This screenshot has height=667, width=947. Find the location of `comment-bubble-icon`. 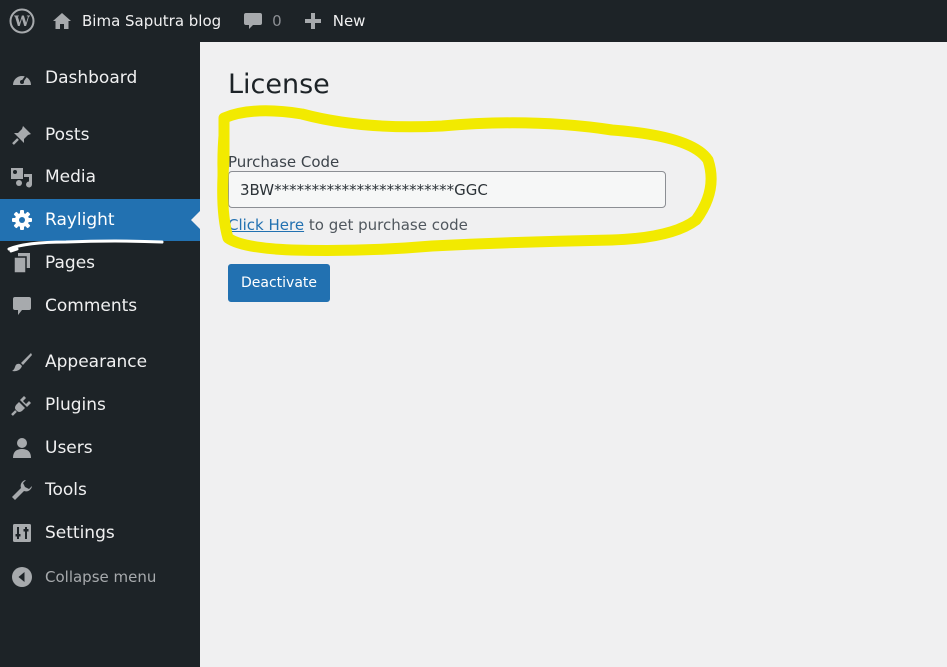

comment-bubble-icon is located at coordinates (253, 21).